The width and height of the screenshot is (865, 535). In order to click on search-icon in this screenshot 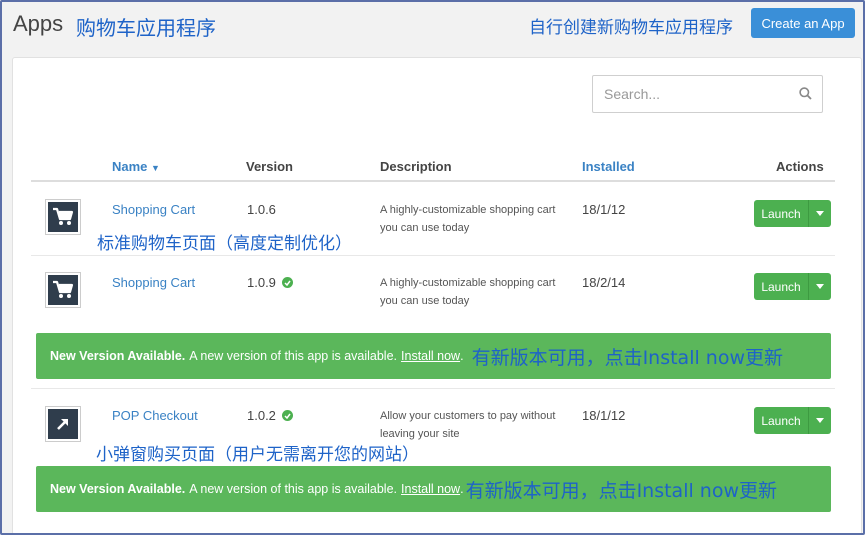, I will do `click(805, 96)`.